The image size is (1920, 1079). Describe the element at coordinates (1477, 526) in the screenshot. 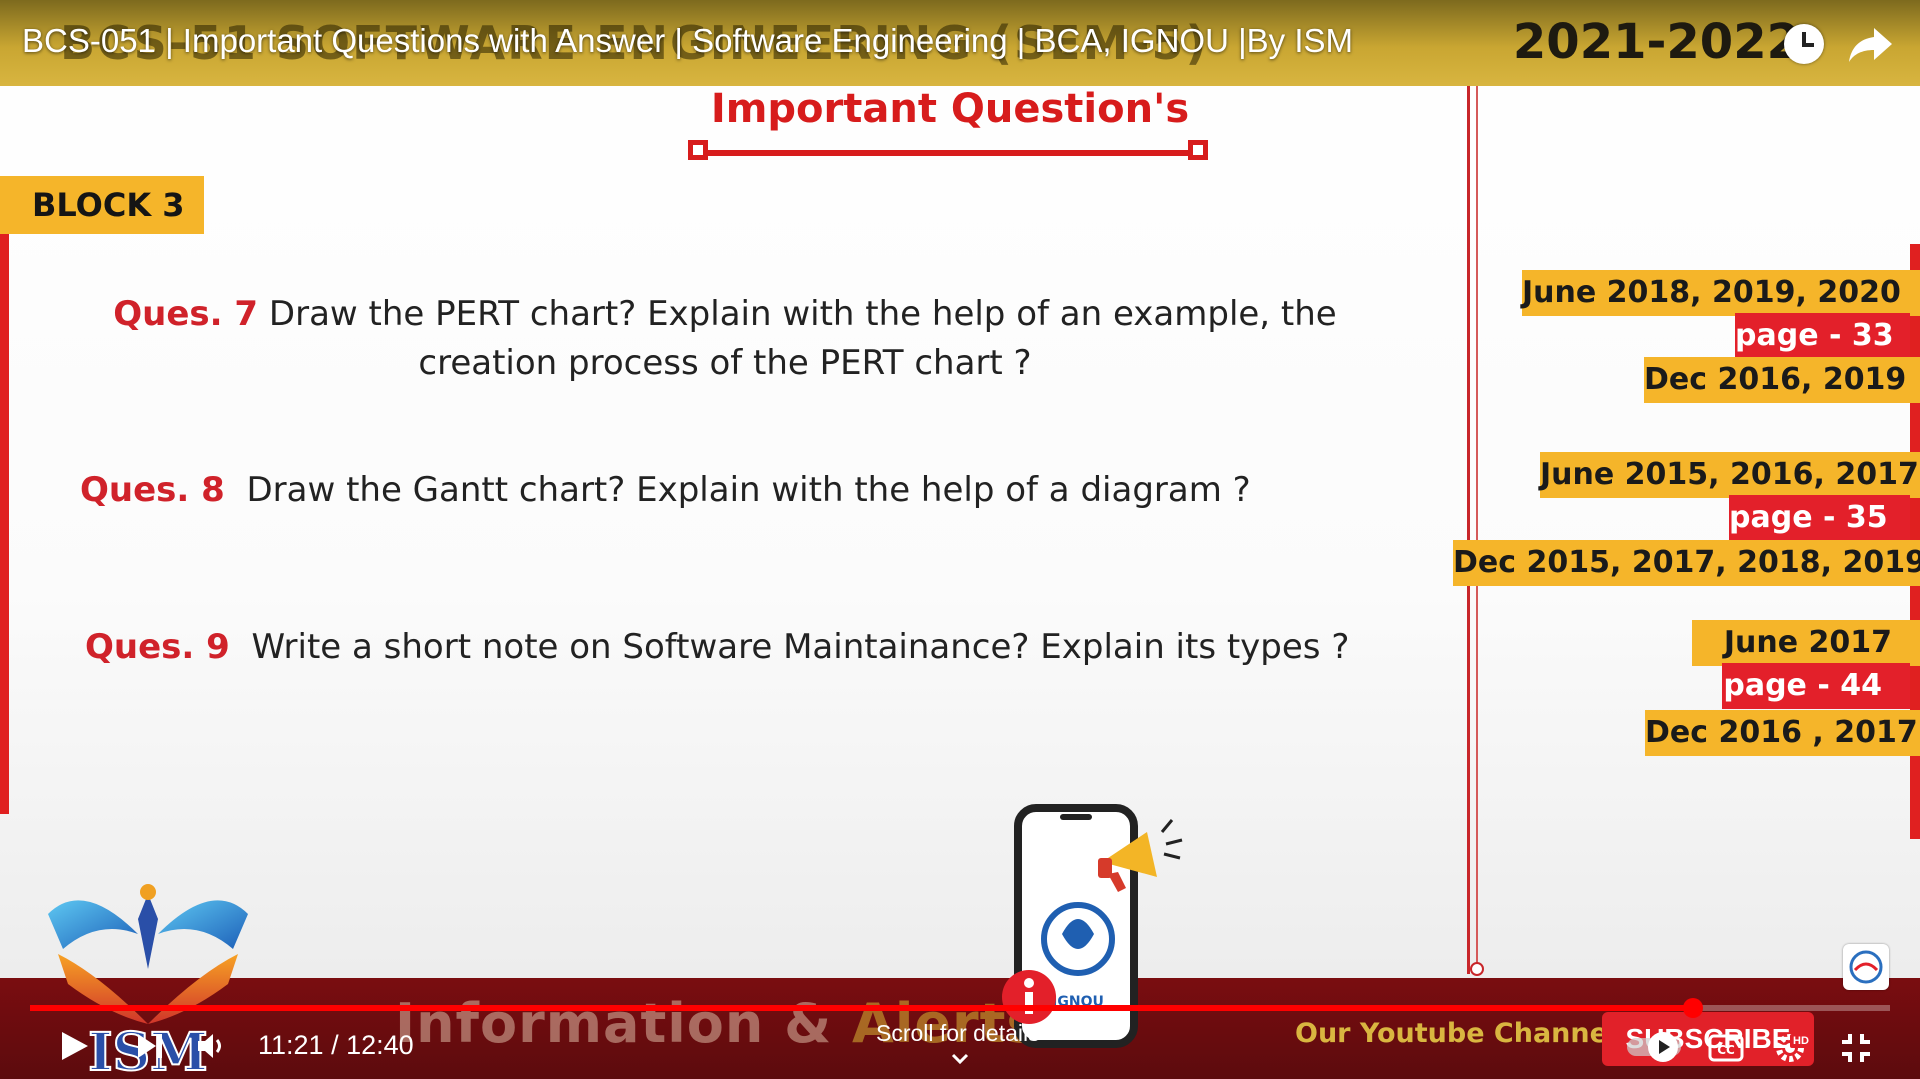

I see `vertical-divider-inner` at that location.